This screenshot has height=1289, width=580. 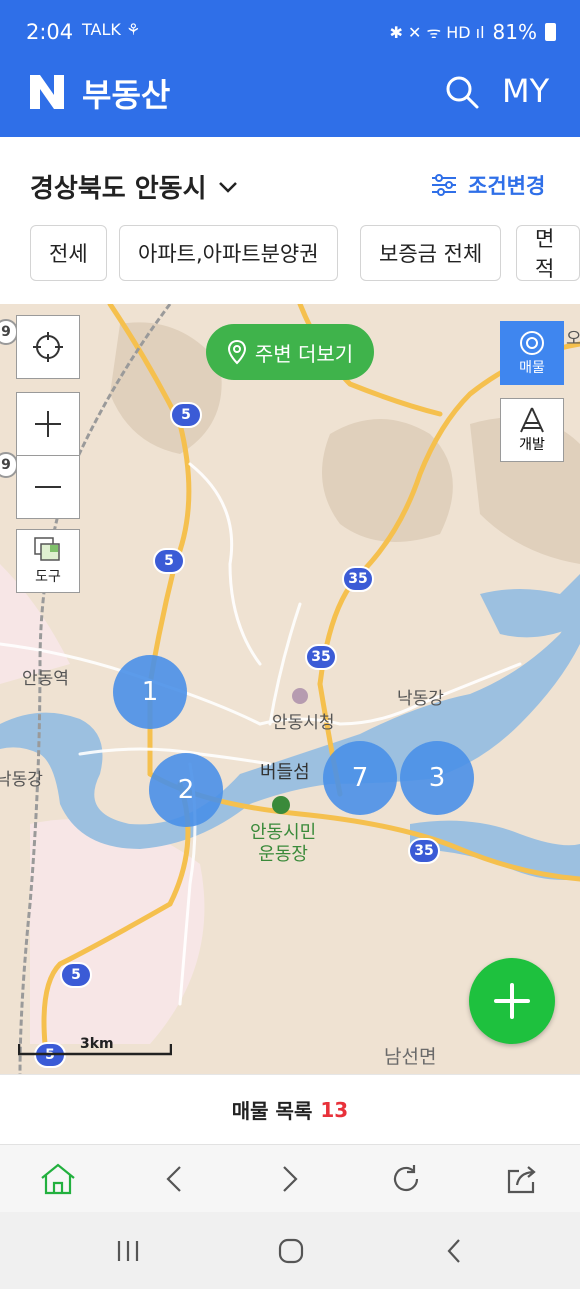 I want to click on system-back-button, so click(x=454, y=1251).